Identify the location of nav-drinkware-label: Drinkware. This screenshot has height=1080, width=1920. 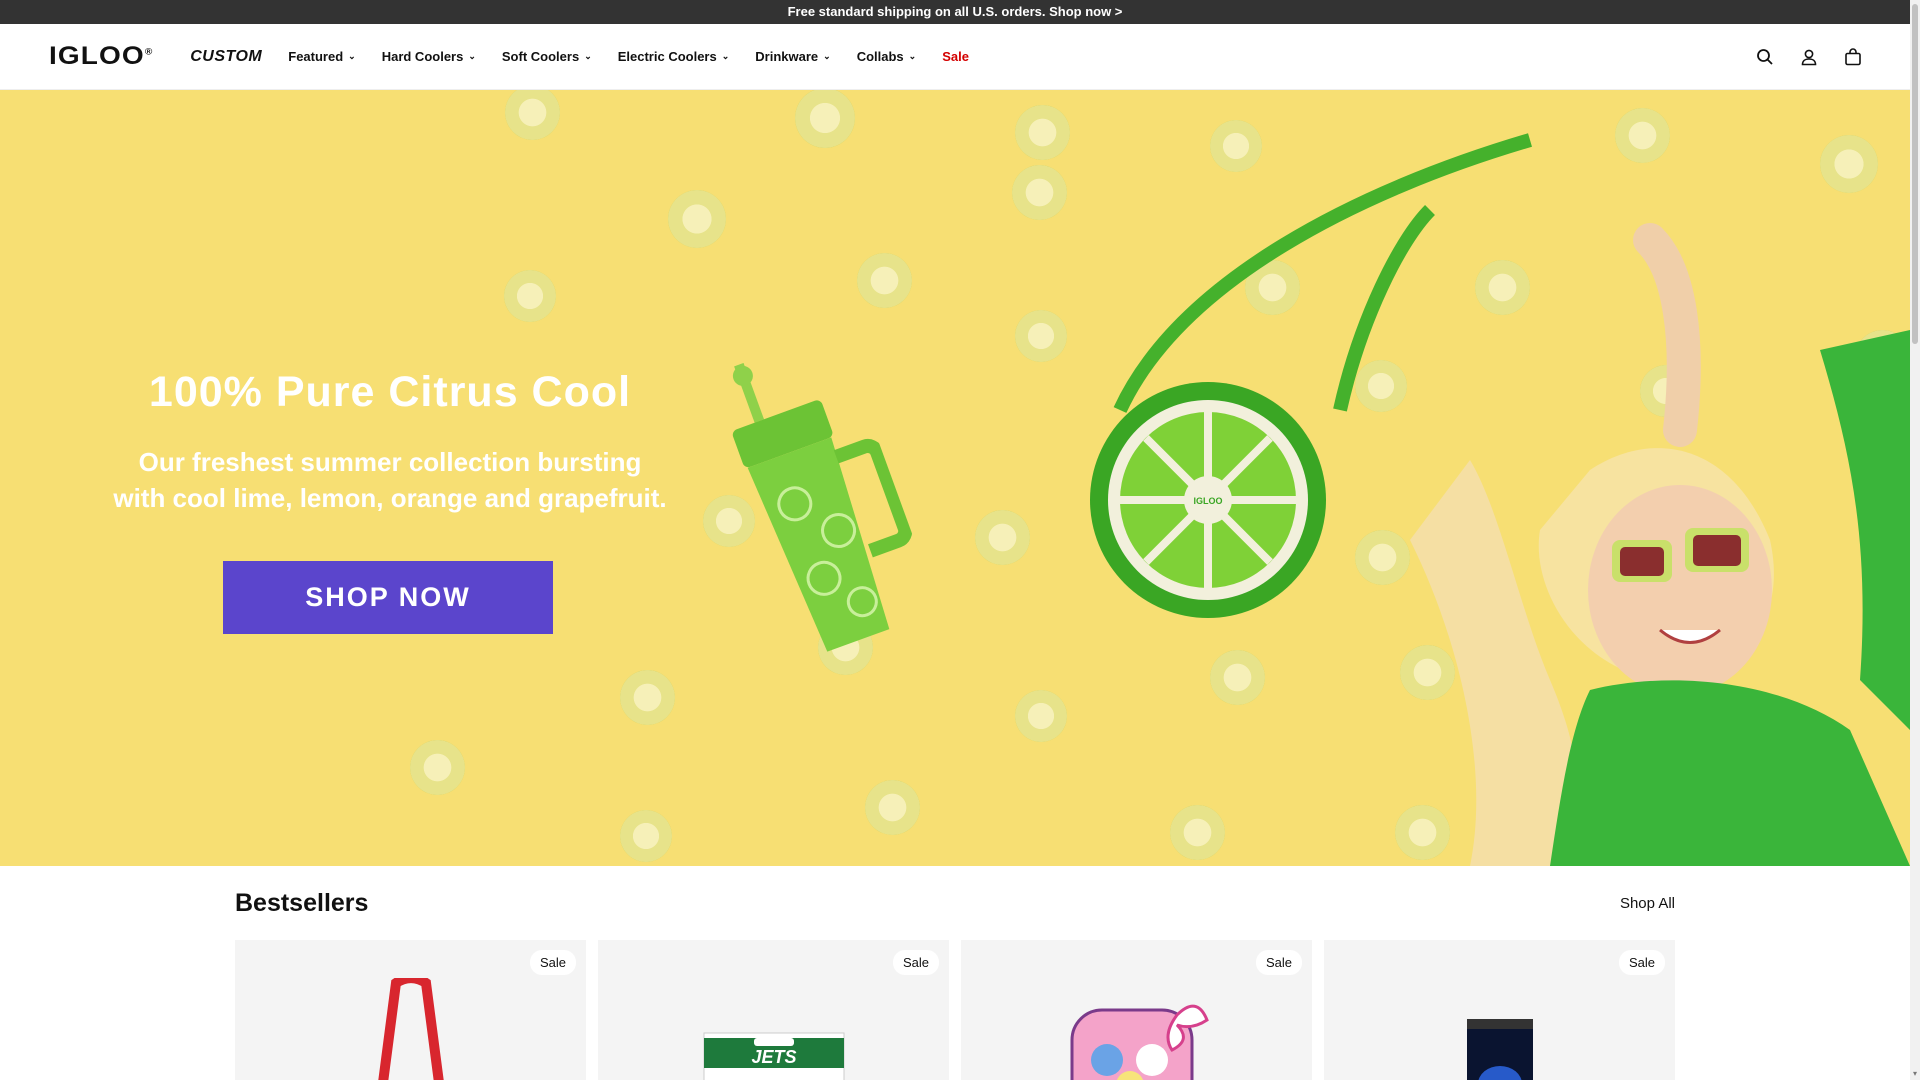
(786, 56).